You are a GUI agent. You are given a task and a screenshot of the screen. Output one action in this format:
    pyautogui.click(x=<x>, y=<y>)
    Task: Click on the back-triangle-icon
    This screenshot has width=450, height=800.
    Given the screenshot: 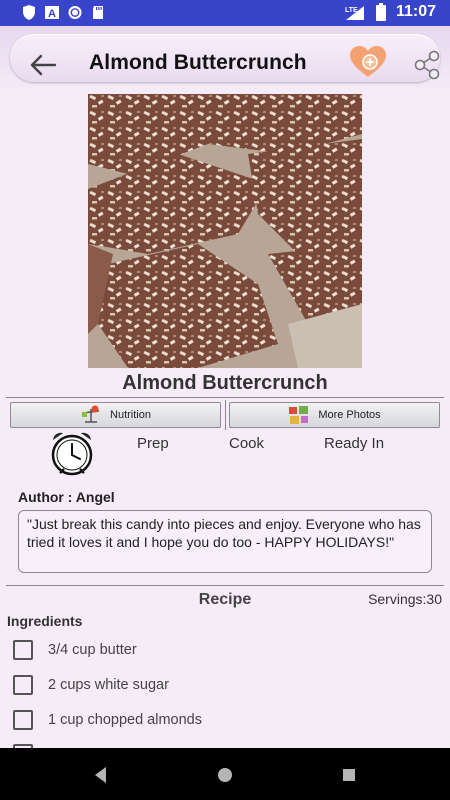 What is the action you would take?
    pyautogui.click(x=101, y=775)
    